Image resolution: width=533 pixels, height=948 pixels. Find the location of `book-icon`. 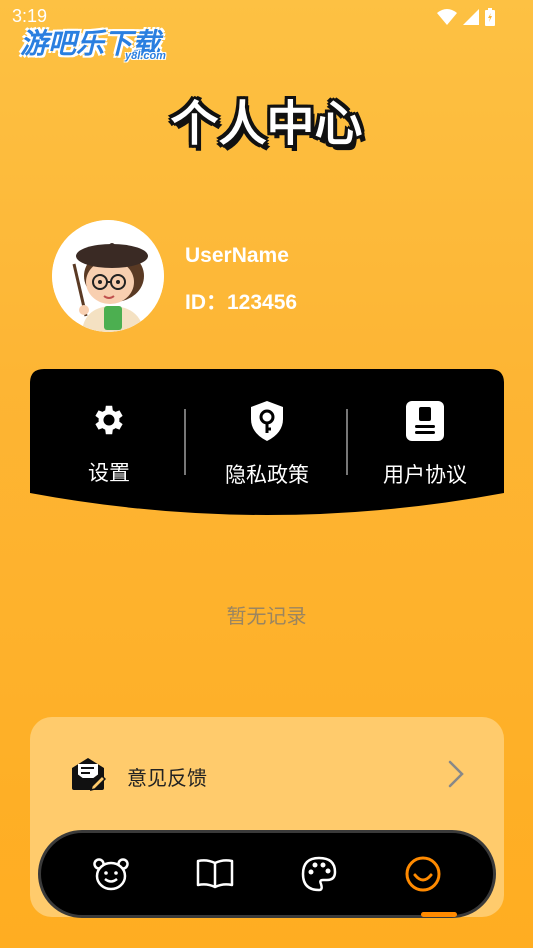

book-icon is located at coordinates (215, 874).